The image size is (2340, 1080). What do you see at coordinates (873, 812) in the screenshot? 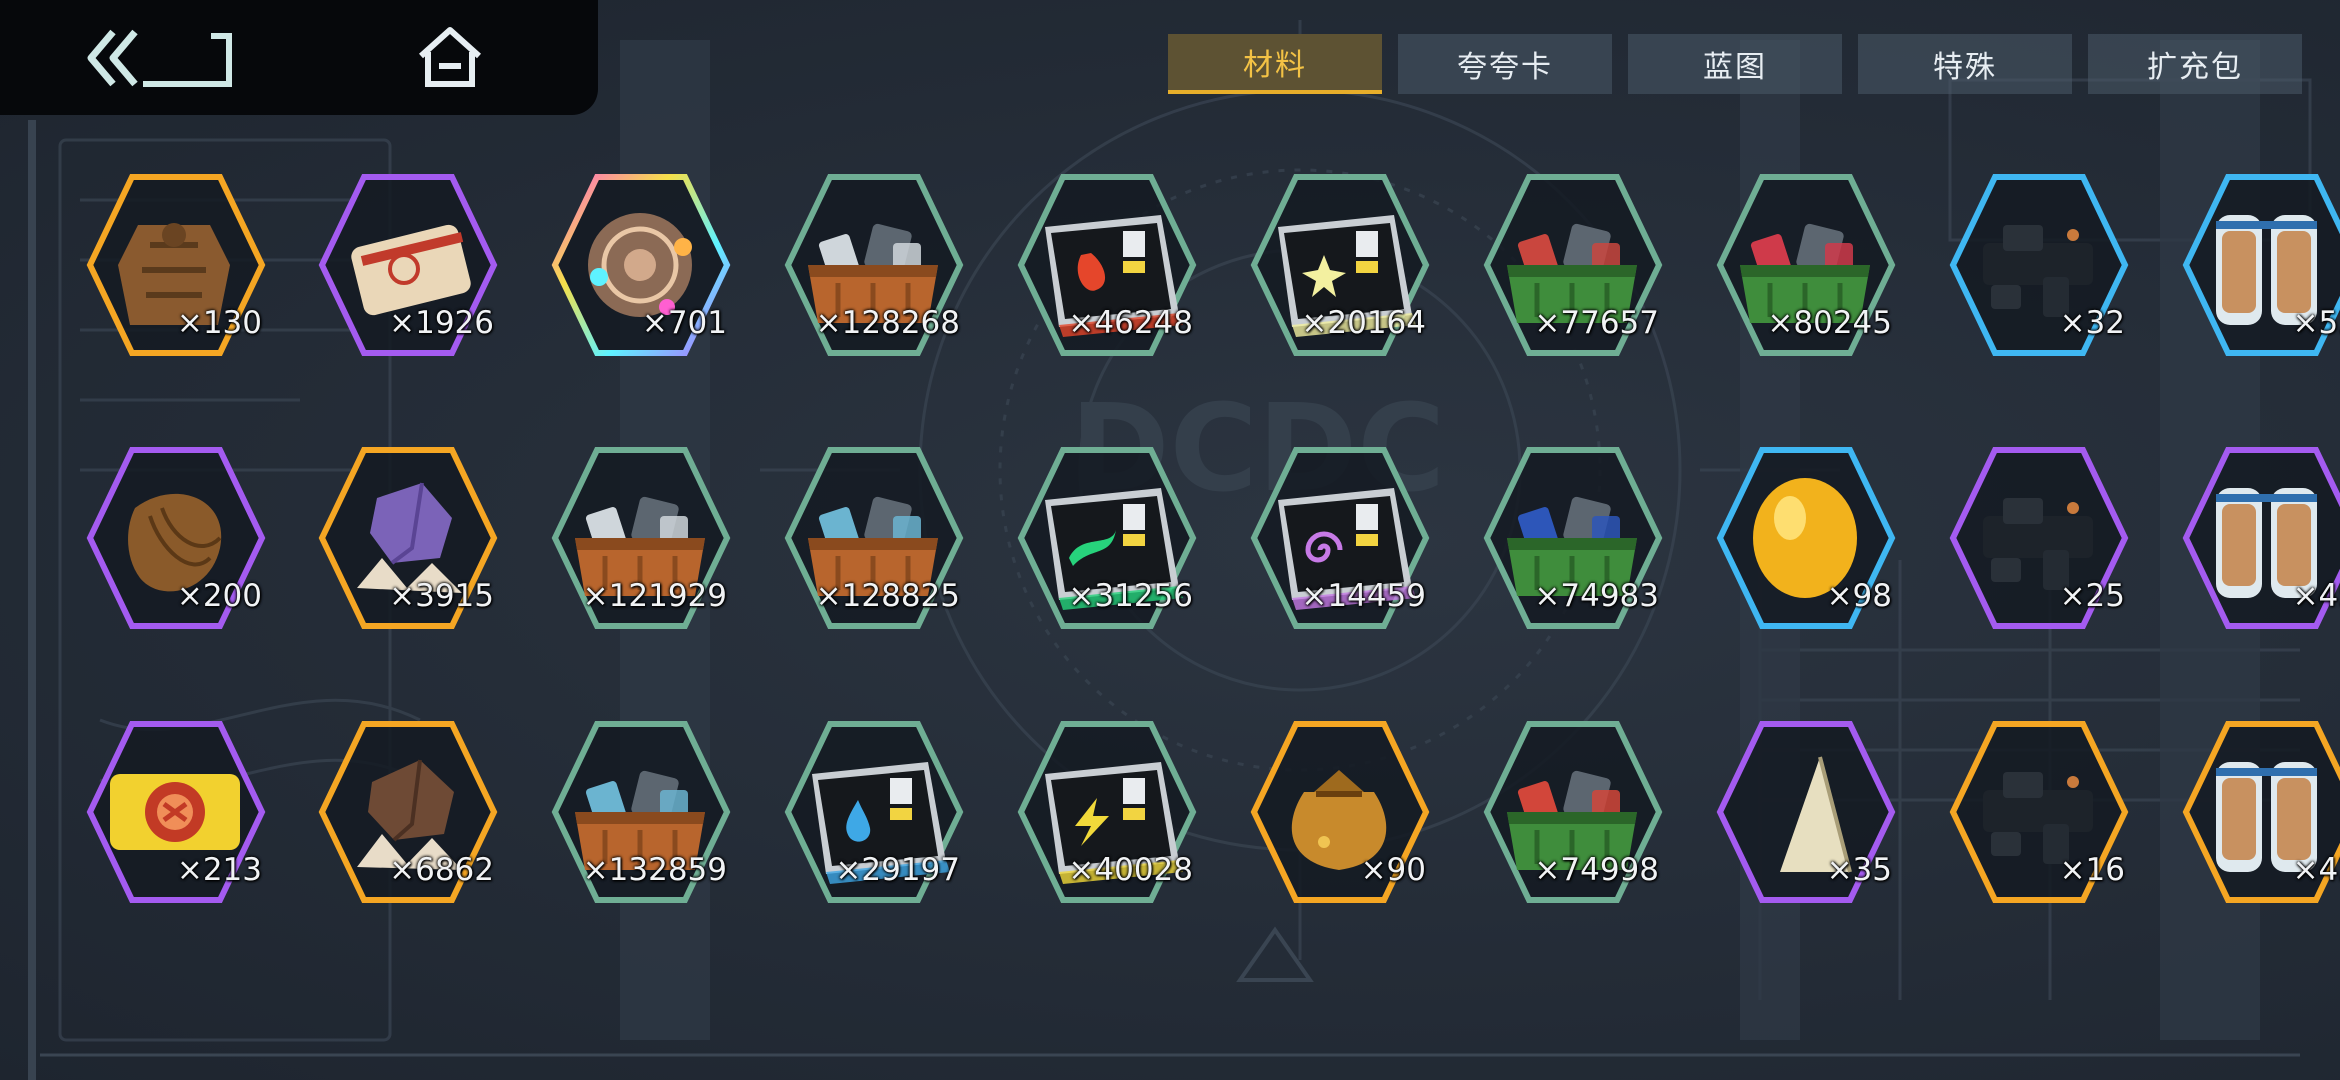
I see `water-chip-box-item: ×29197` at bounding box center [873, 812].